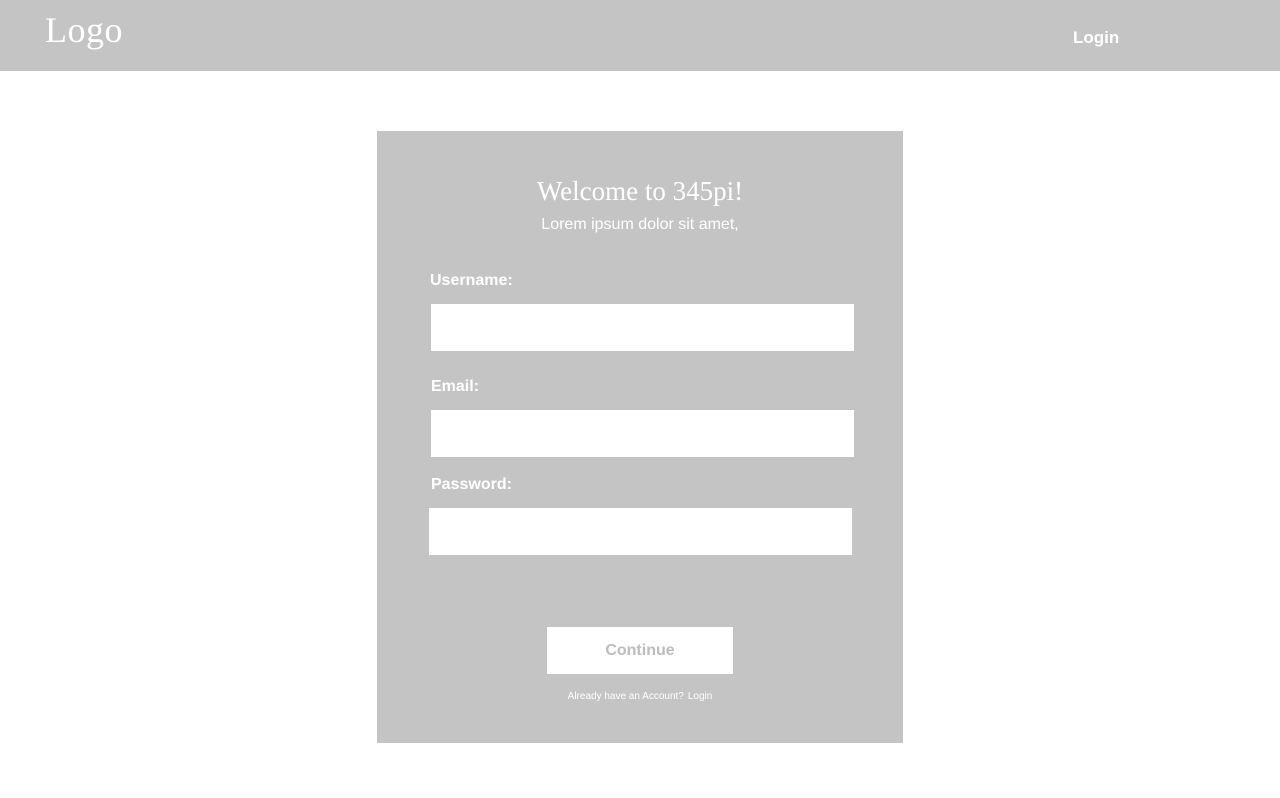 Image resolution: width=1280 pixels, height=798 pixels. Describe the element at coordinates (640, 191) in the screenshot. I see `welcome-title: Welcome to 345pi!` at that location.